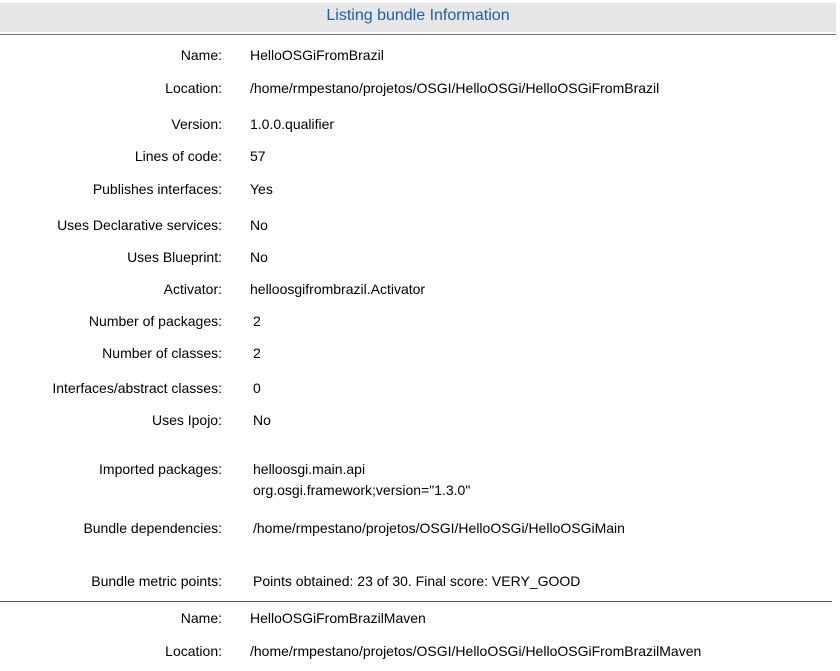 Image resolution: width=840 pixels, height=671 pixels. What do you see at coordinates (262, 420) in the screenshot?
I see `uses-ipojo-value: No` at bounding box center [262, 420].